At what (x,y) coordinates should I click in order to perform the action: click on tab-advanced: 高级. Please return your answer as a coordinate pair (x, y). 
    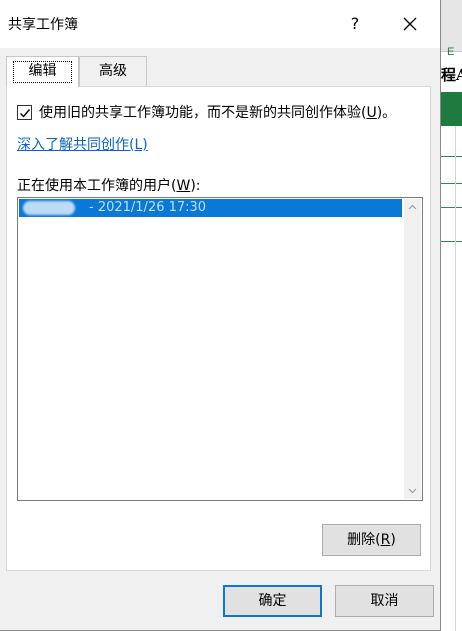
    Looking at the image, I should click on (113, 71).